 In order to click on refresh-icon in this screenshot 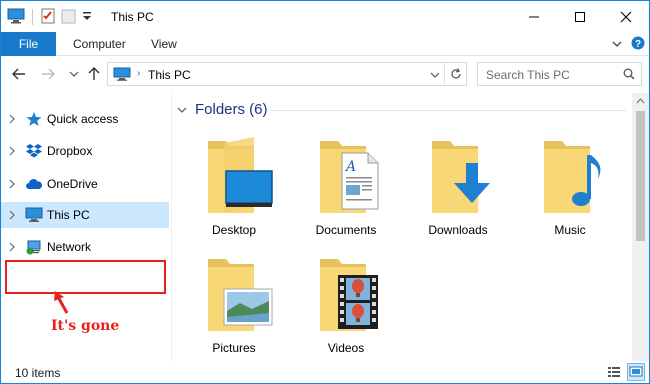, I will do `click(455, 73)`.